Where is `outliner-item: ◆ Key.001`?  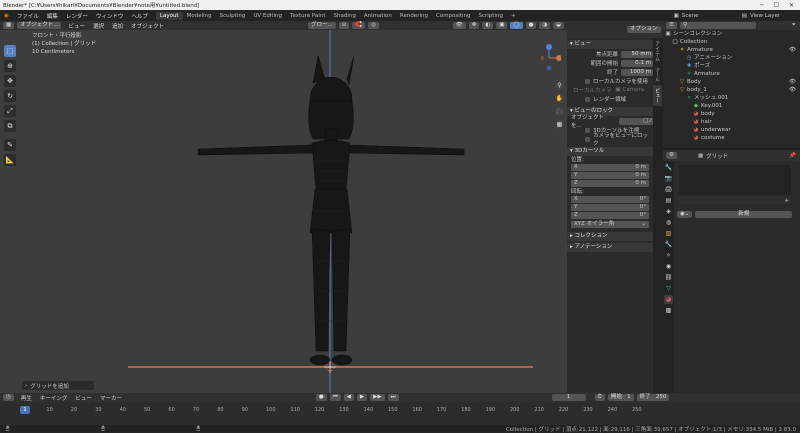
outliner-item: ◆ Key.001 is located at coordinates (731, 106).